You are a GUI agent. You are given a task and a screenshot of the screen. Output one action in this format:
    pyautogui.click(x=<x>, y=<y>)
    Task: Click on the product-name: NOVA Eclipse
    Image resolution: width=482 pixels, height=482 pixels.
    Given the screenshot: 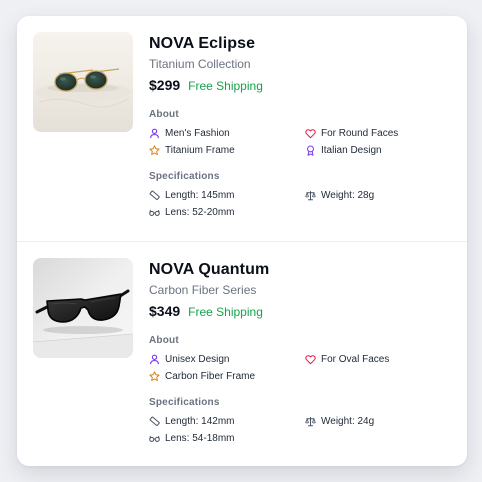 What is the action you would take?
    pyautogui.click(x=299, y=44)
    